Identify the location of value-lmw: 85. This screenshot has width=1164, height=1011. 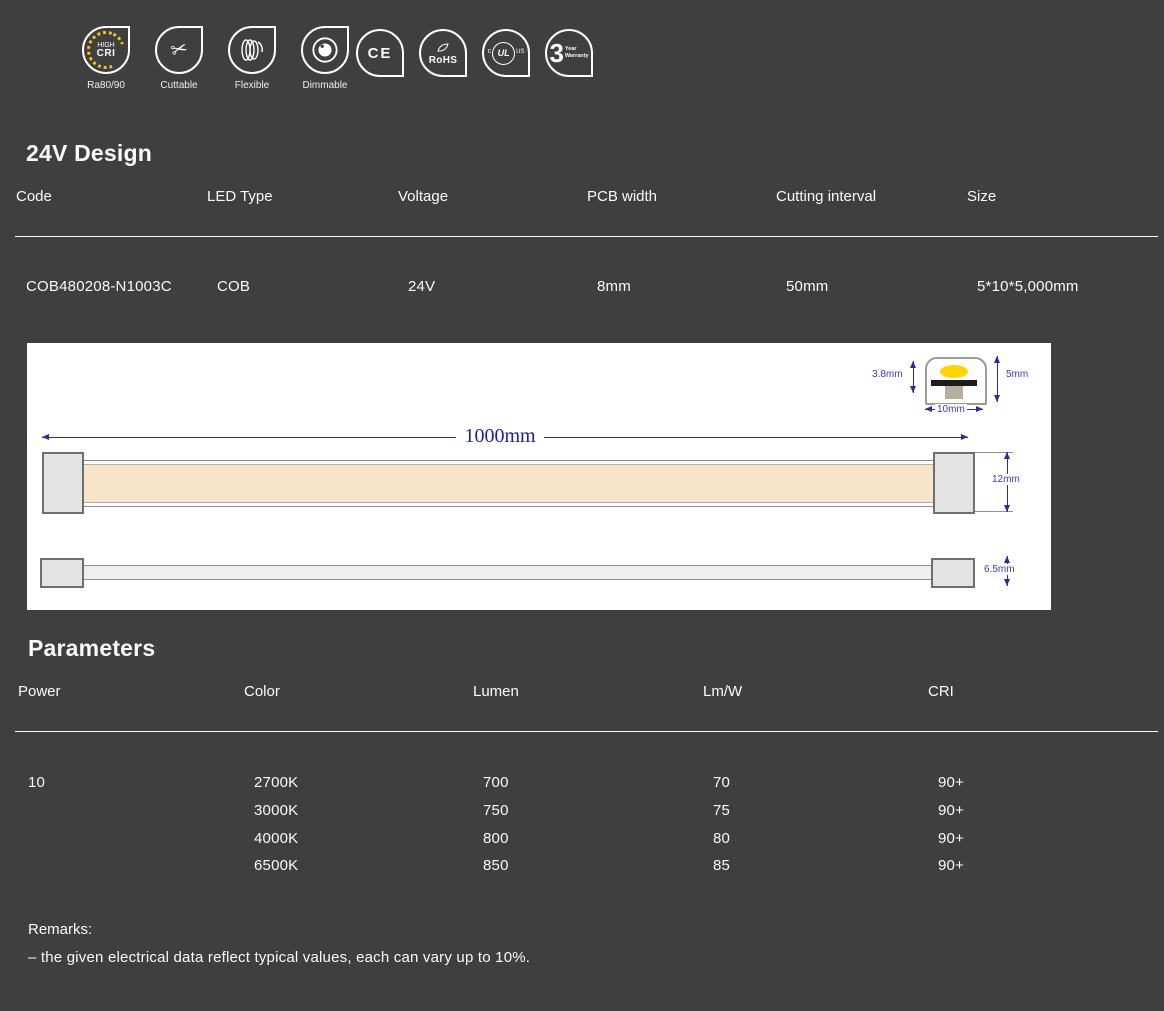
(722, 866).